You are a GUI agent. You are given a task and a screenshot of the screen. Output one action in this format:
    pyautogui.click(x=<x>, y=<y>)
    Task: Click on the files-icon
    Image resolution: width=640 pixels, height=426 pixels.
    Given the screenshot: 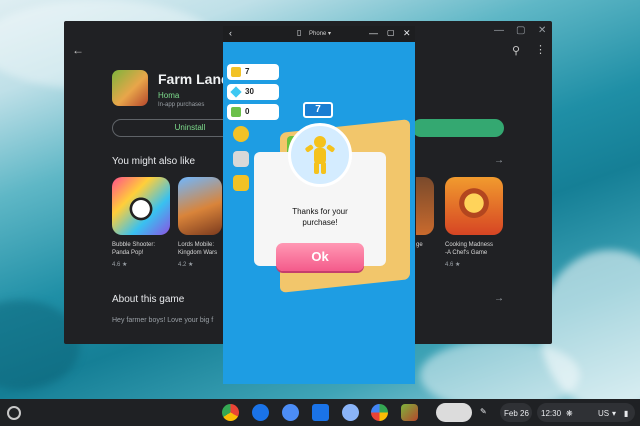 What is the action you would take?
    pyautogui.click(x=320, y=412)
    